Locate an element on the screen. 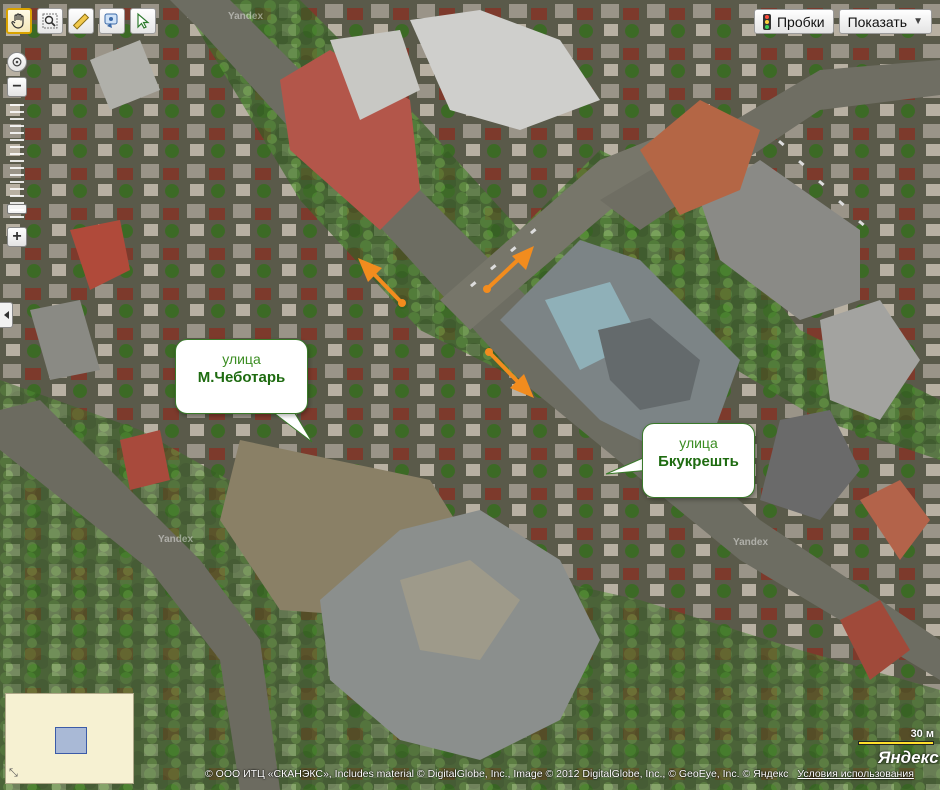 Image resolution: width=940 pixels, height=790 pixels. chevron-down-icon: ▼ is located at coordinates (918, 21).